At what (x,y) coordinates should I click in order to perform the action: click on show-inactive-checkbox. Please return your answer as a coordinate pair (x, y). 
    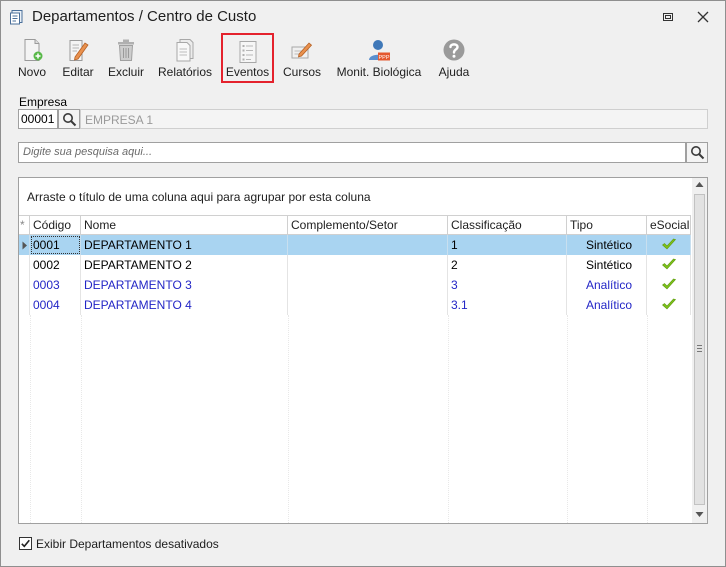
    Looking at the image, I should click on (25, 543).